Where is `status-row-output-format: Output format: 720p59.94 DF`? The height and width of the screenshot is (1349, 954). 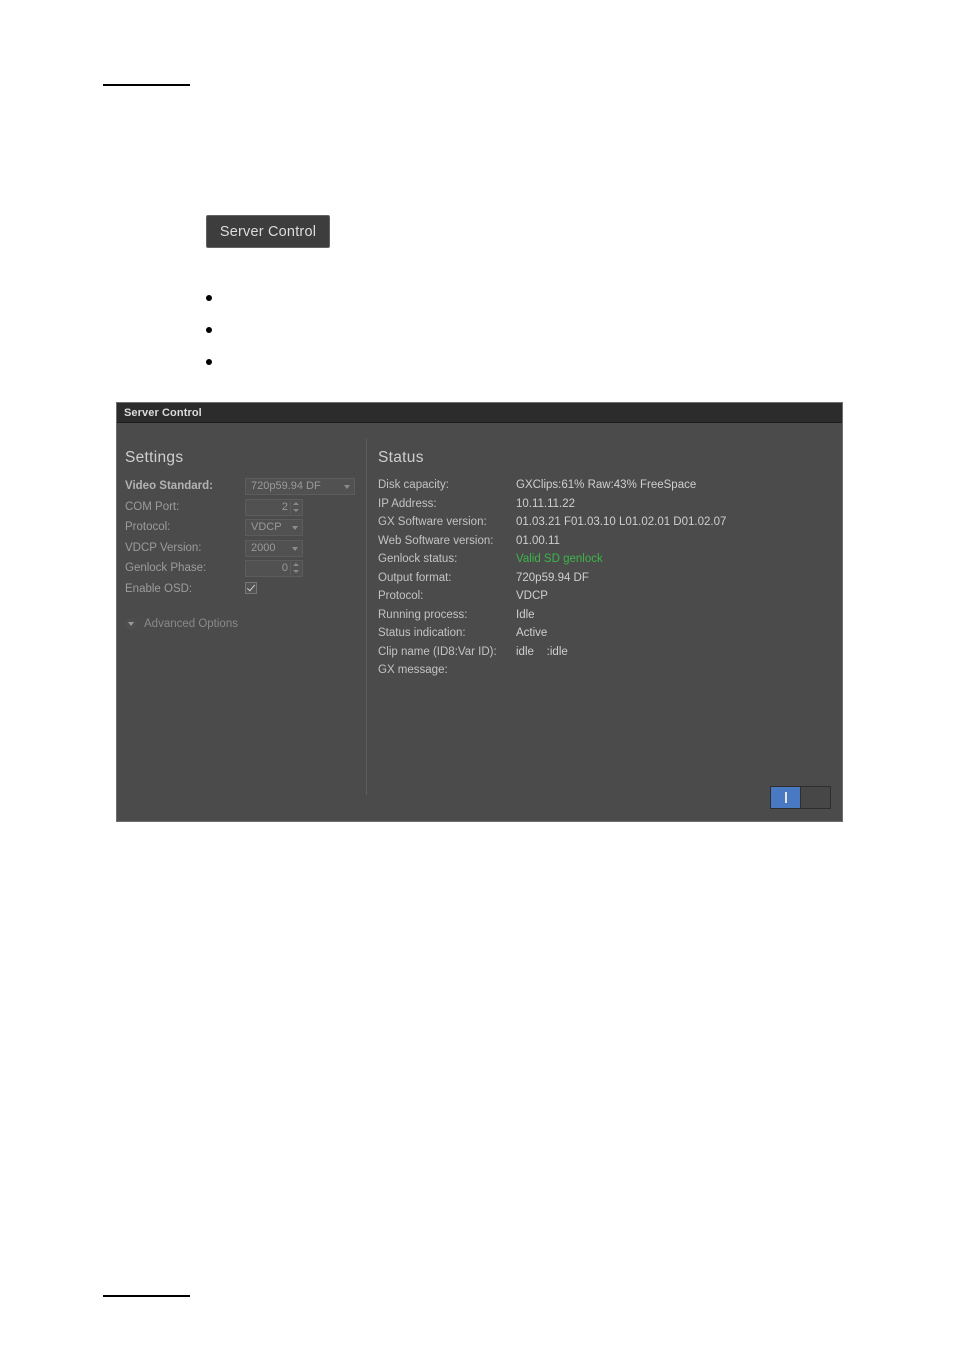 status-row-output-format: Output format: 720p59.94 DF is located at coordinates (603, 581).